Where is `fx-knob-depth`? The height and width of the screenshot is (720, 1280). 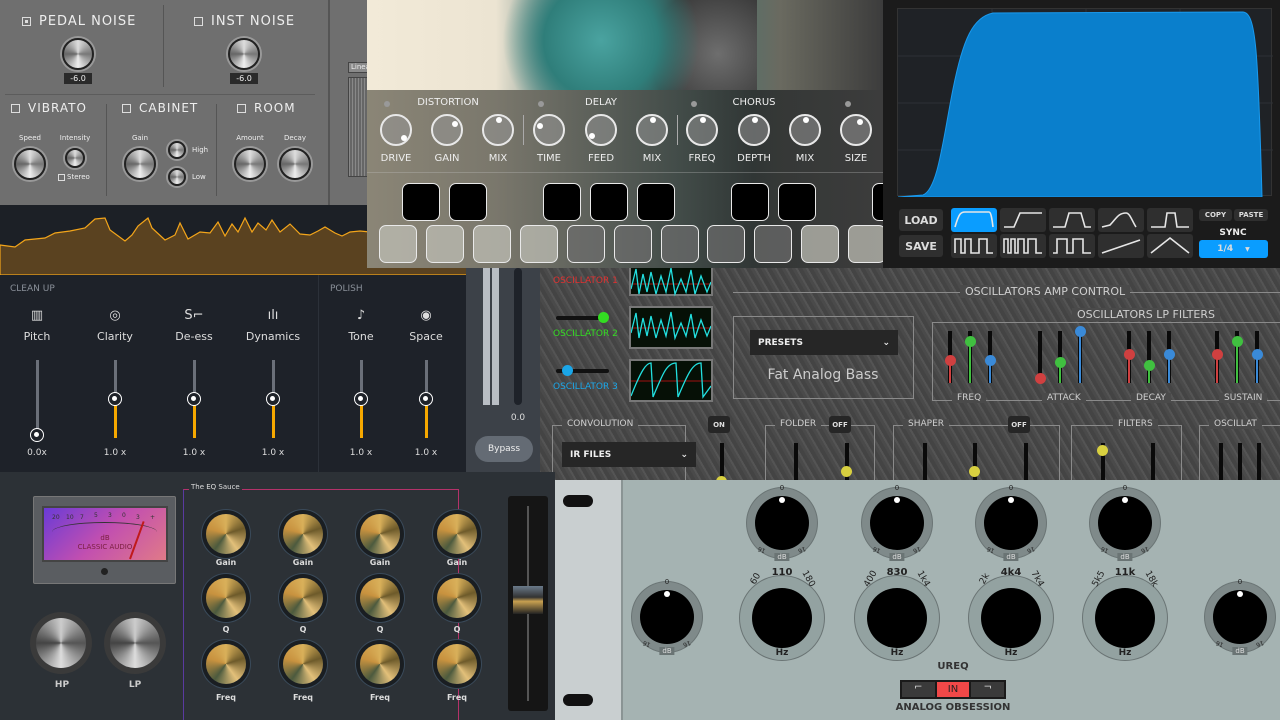 fx-knob-depth is located at coordinates (754, 130).